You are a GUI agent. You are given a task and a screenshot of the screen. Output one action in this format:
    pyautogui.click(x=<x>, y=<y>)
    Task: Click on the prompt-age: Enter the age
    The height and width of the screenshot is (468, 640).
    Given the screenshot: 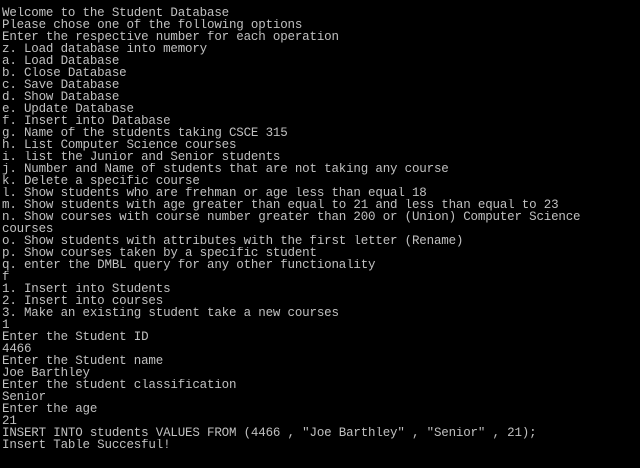 What is the action you would take?
    pyautogui.click(x=50, y=409)
    